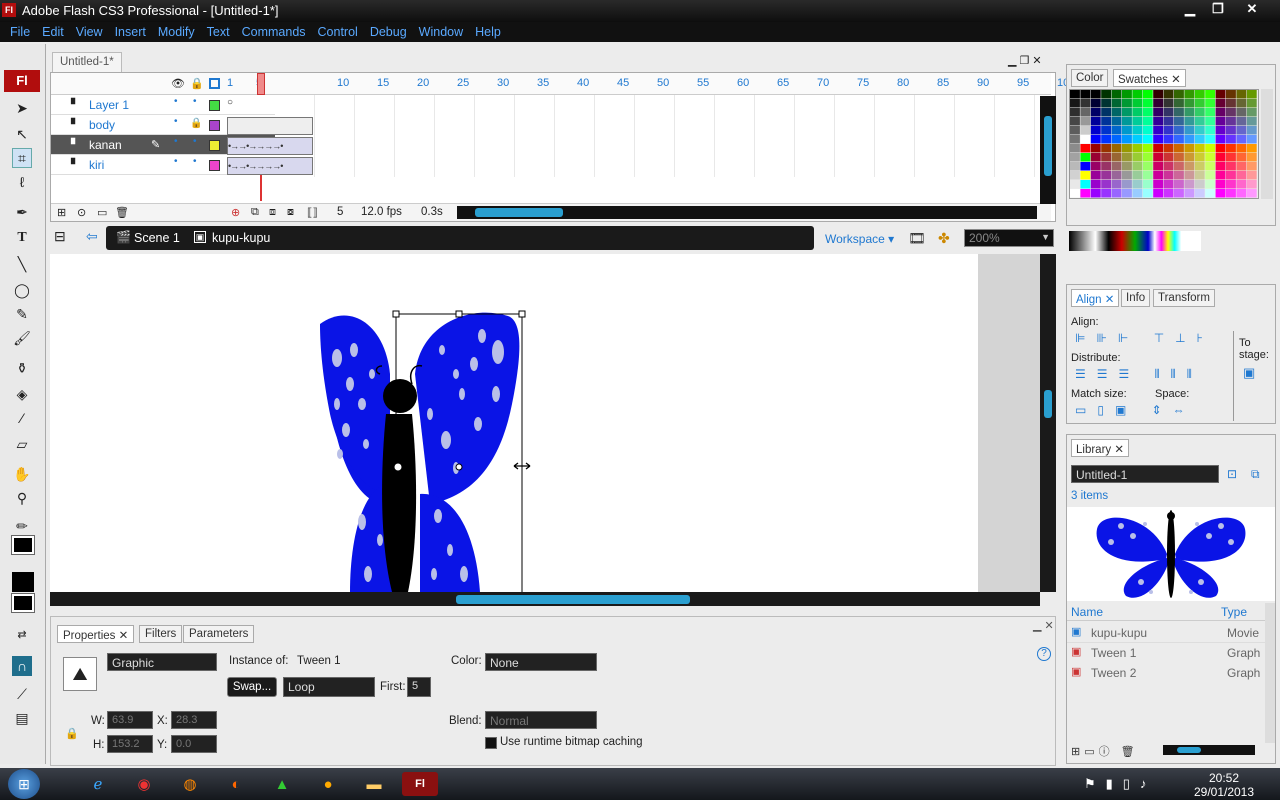 The width and height of the screenshot is (1280, 800). Describe the element at coordinates (519, 212) in the screenshot. I see `timeline-hscroll-thumb` at that location.